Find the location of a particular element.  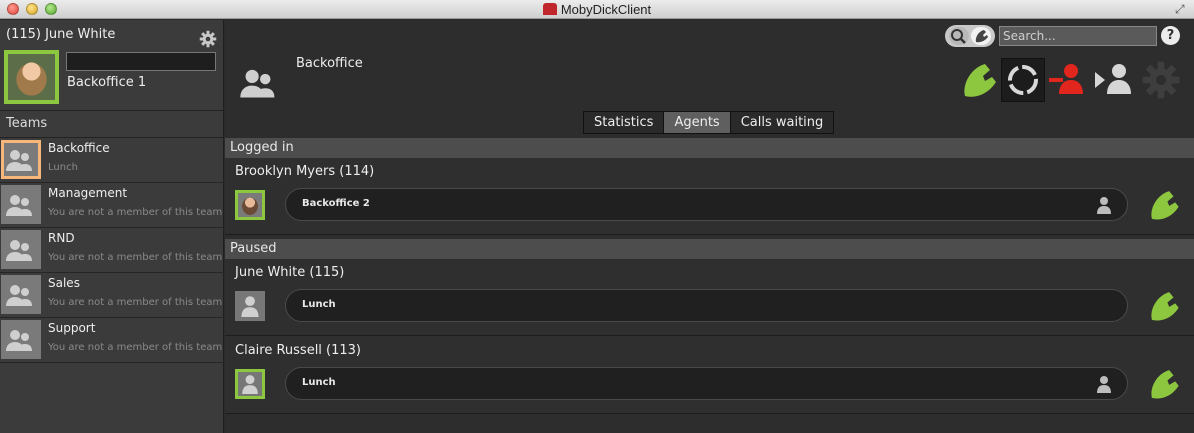

user-avatar is located at coordinates (31, 77).